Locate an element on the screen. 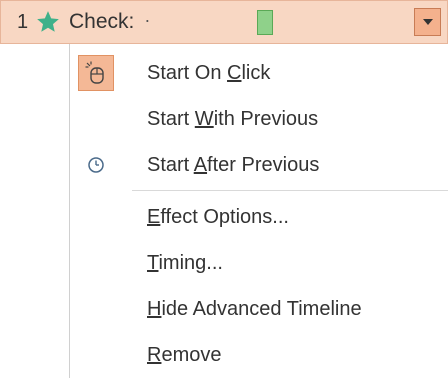 This screenshot has height=378, width=448. menu-item-start-with-previous: Start With Previous is located at coordinates (259, 119).